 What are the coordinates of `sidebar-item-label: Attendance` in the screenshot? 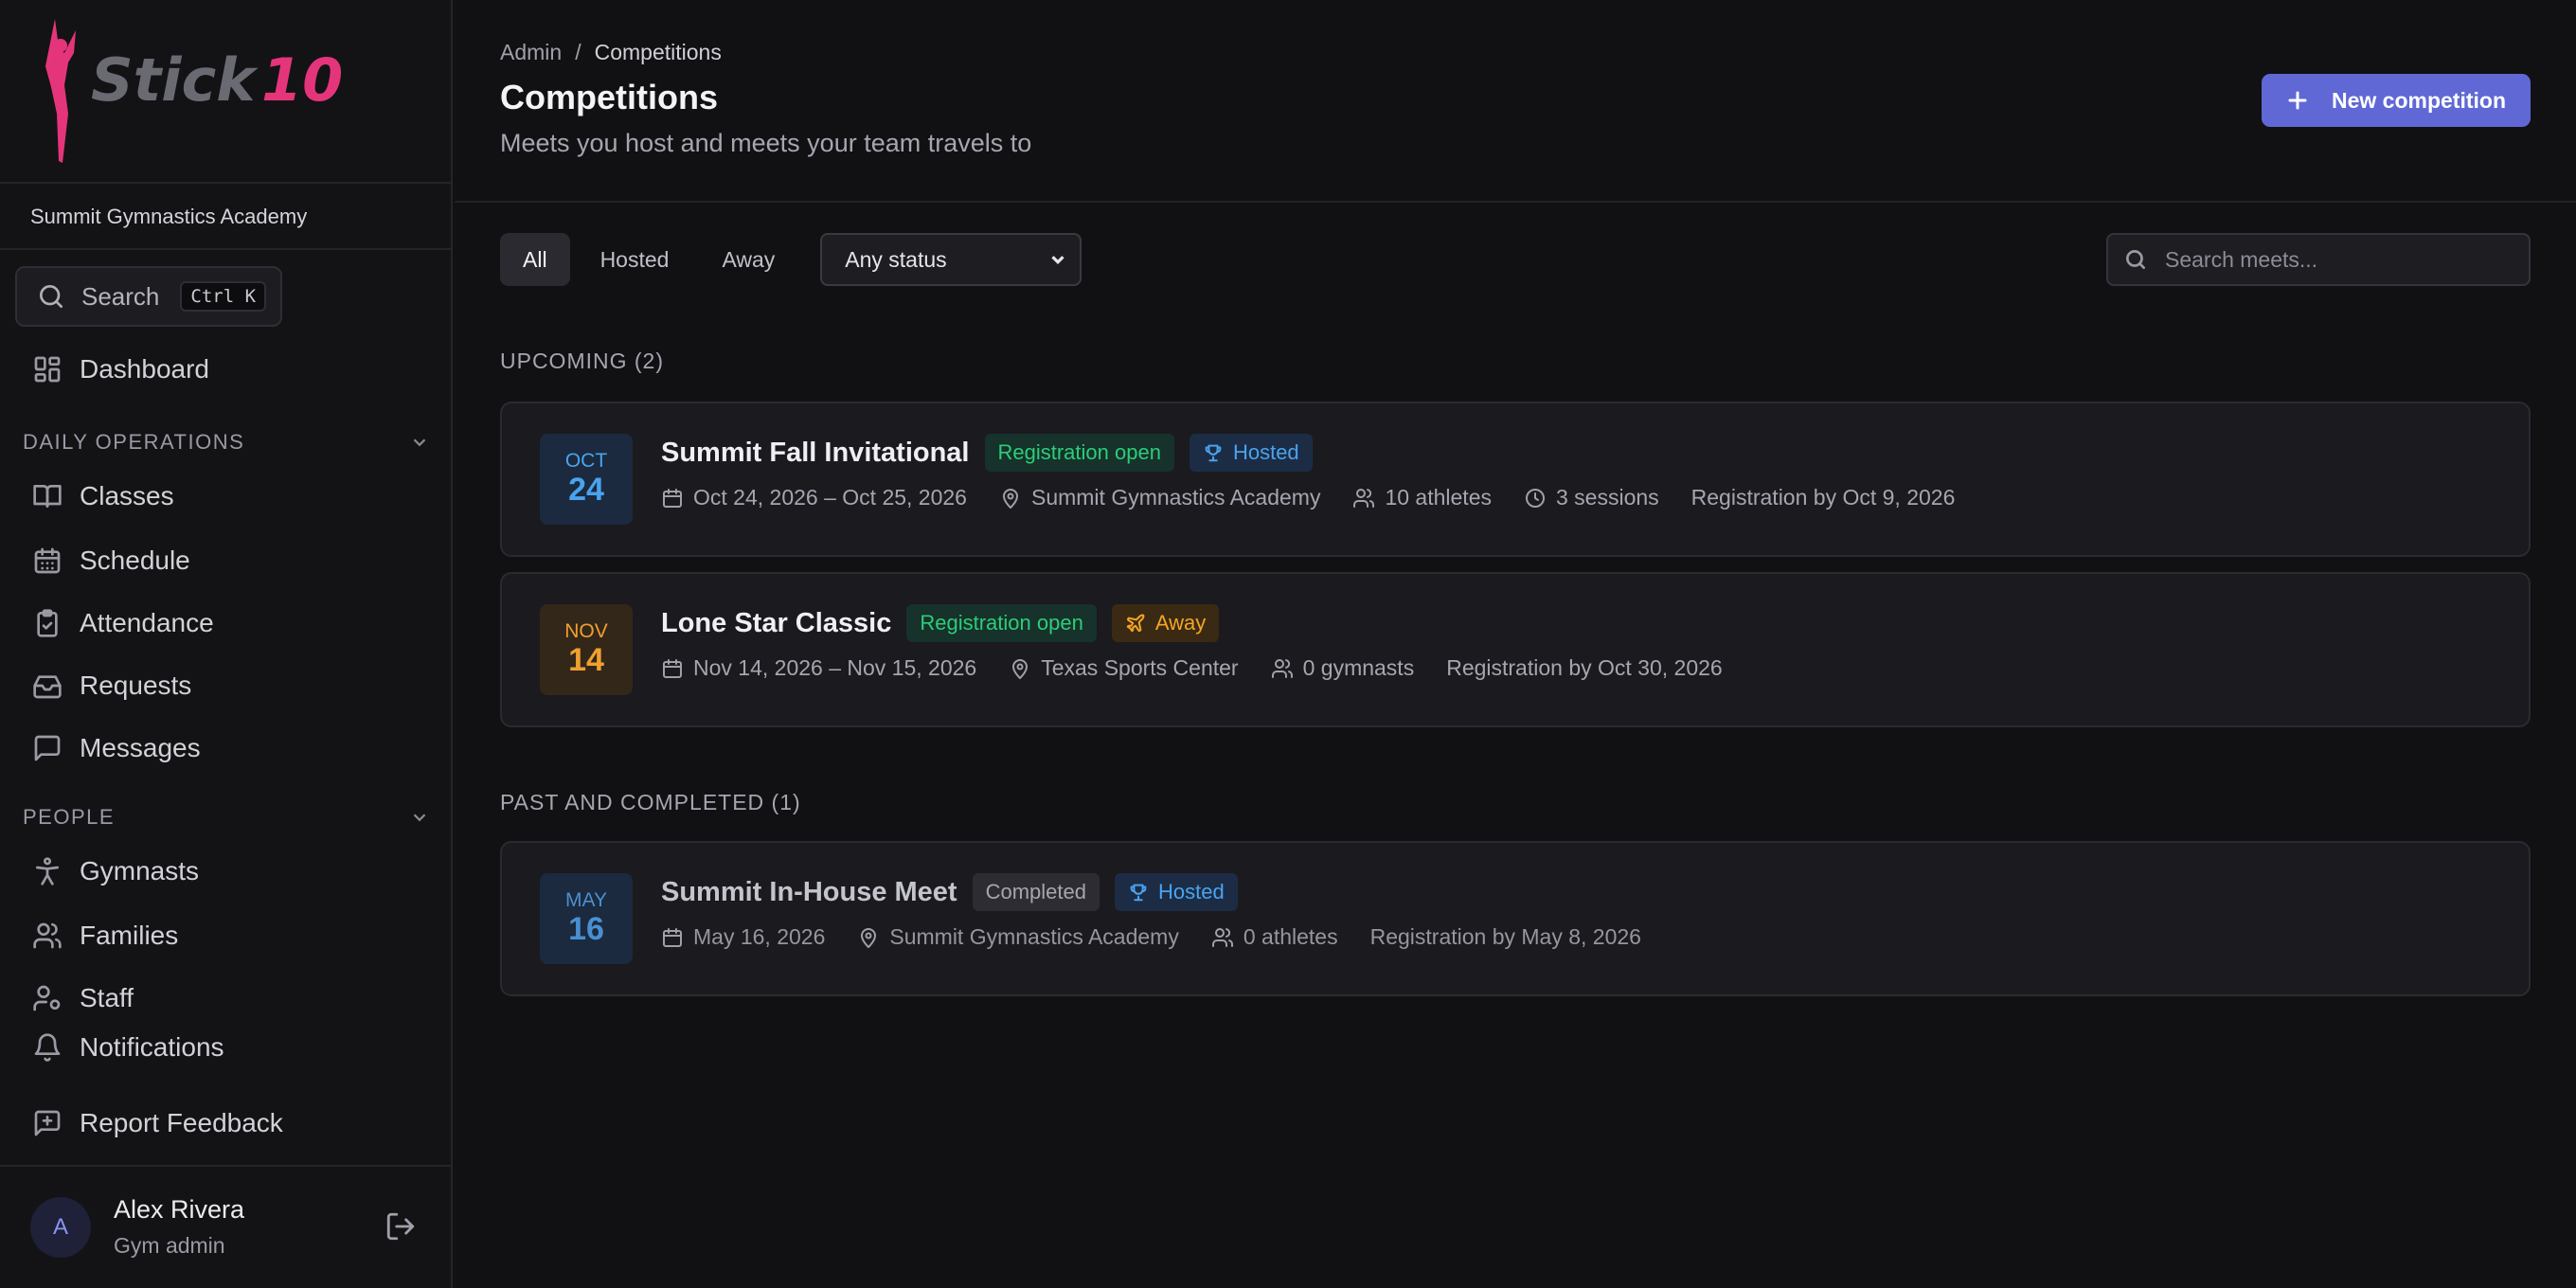 It's located at (147, 622).